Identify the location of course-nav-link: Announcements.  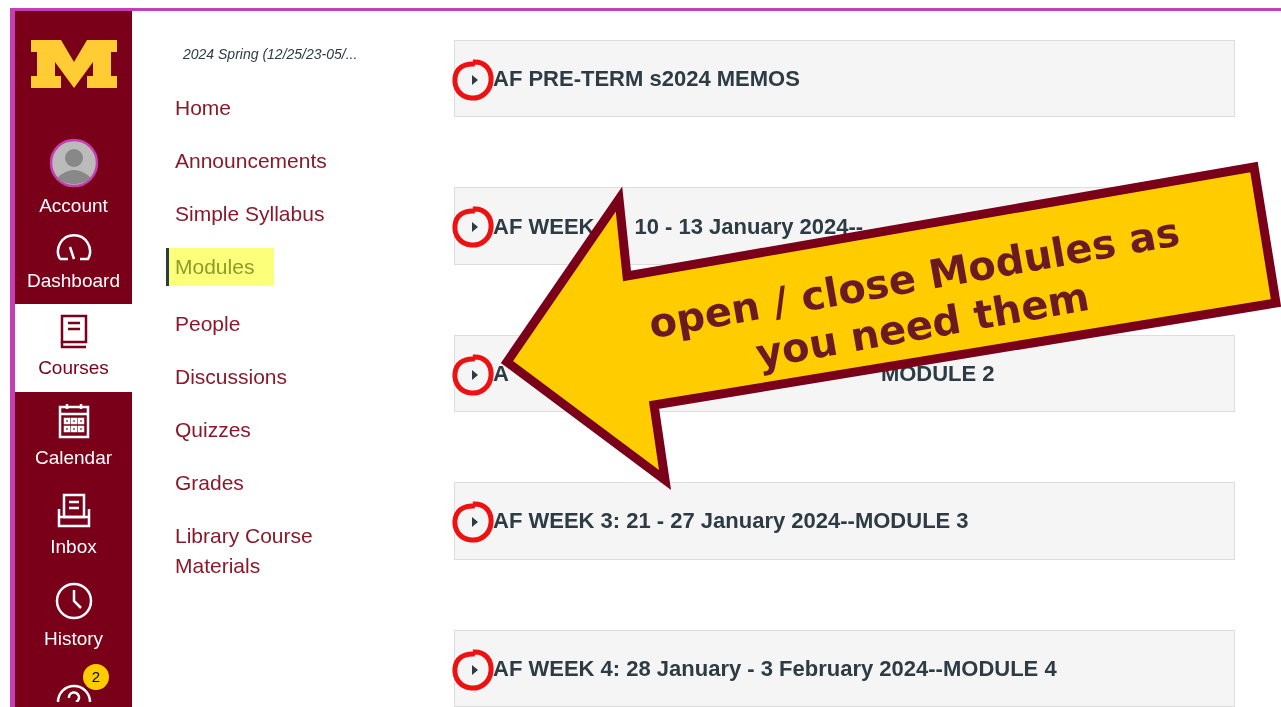
(260, 161).